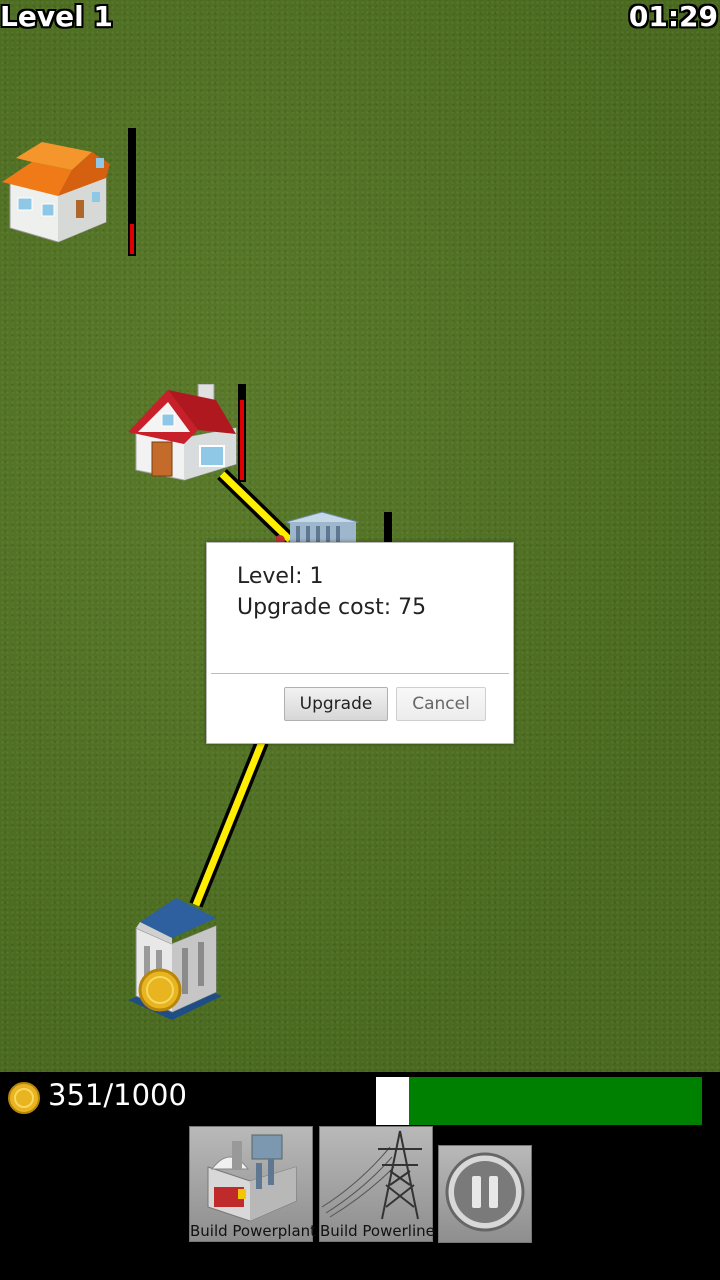 The height and width of the screenshot is (1280, 720). I want to click on house-red-roof-icon, so click(184, 434).